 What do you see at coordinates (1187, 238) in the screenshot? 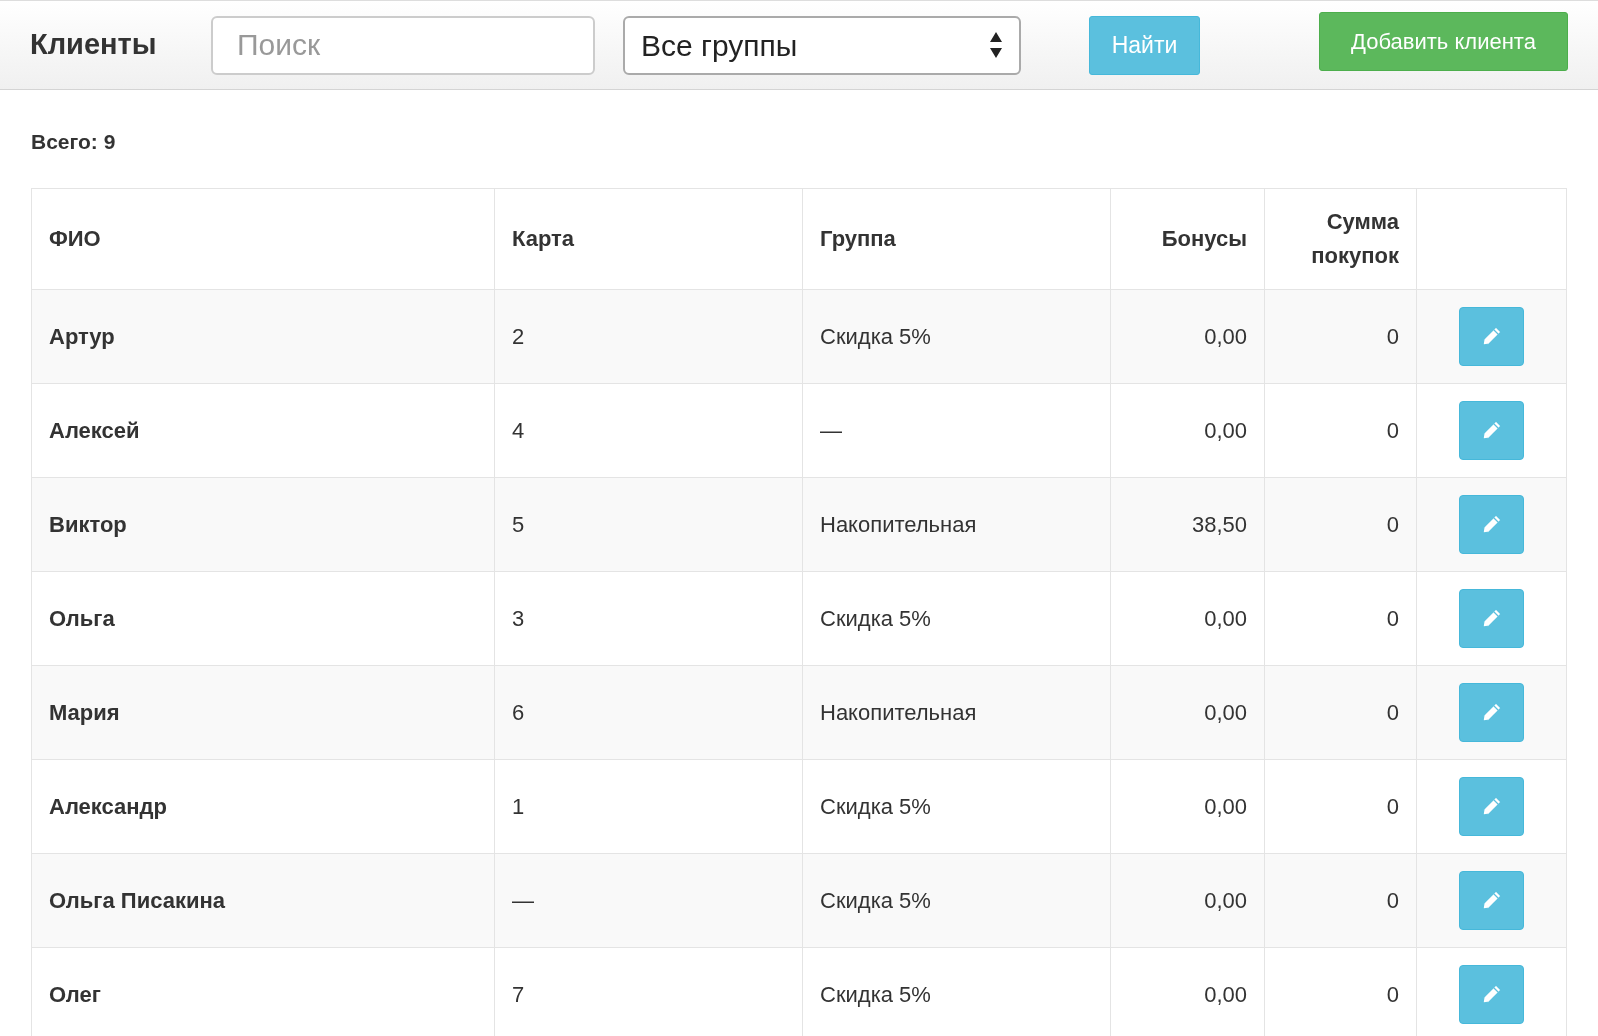
I see `column-header: Бонусы` at bounding box center [1187, 238].